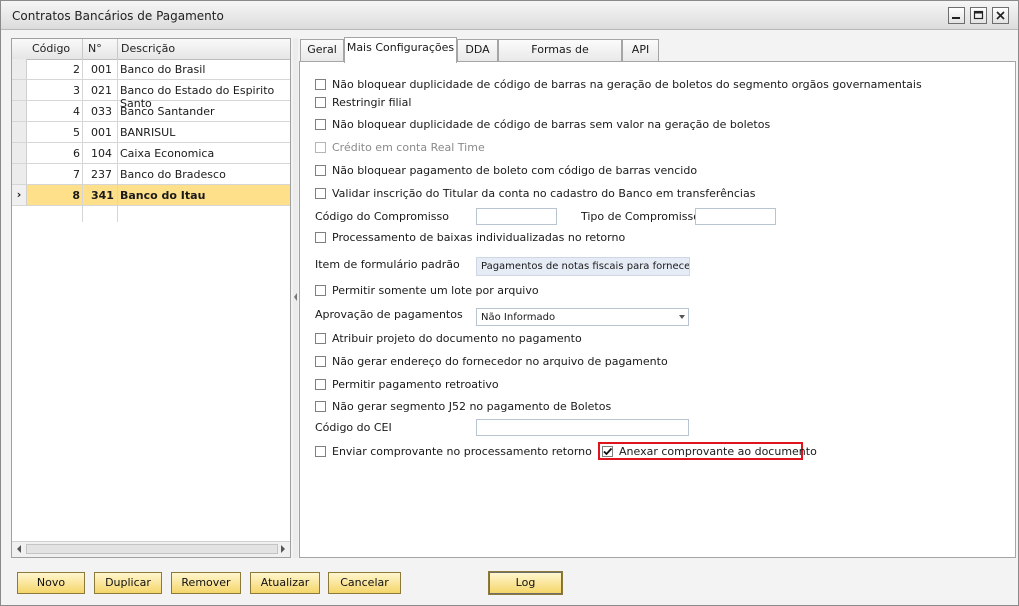 The height and width of the screenshot is (606, 1019). I want to click on checkbox-opt9, so click(320, 338).